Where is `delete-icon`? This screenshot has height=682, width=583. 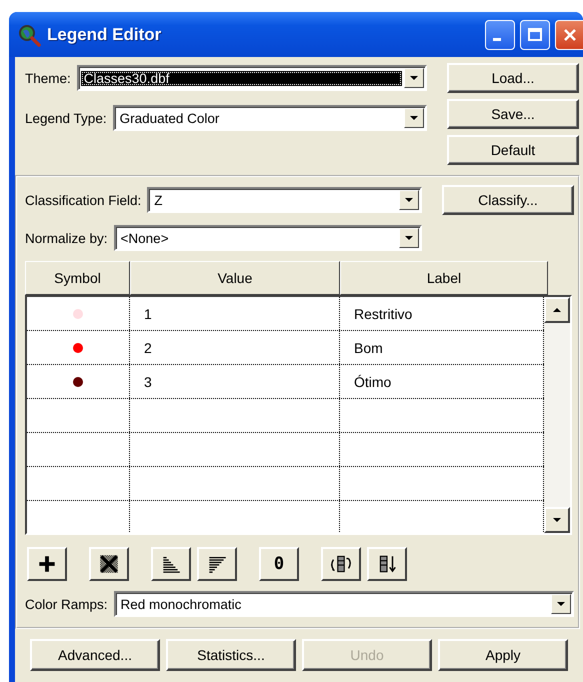 delete-icon is located at coordinates (109, 564).